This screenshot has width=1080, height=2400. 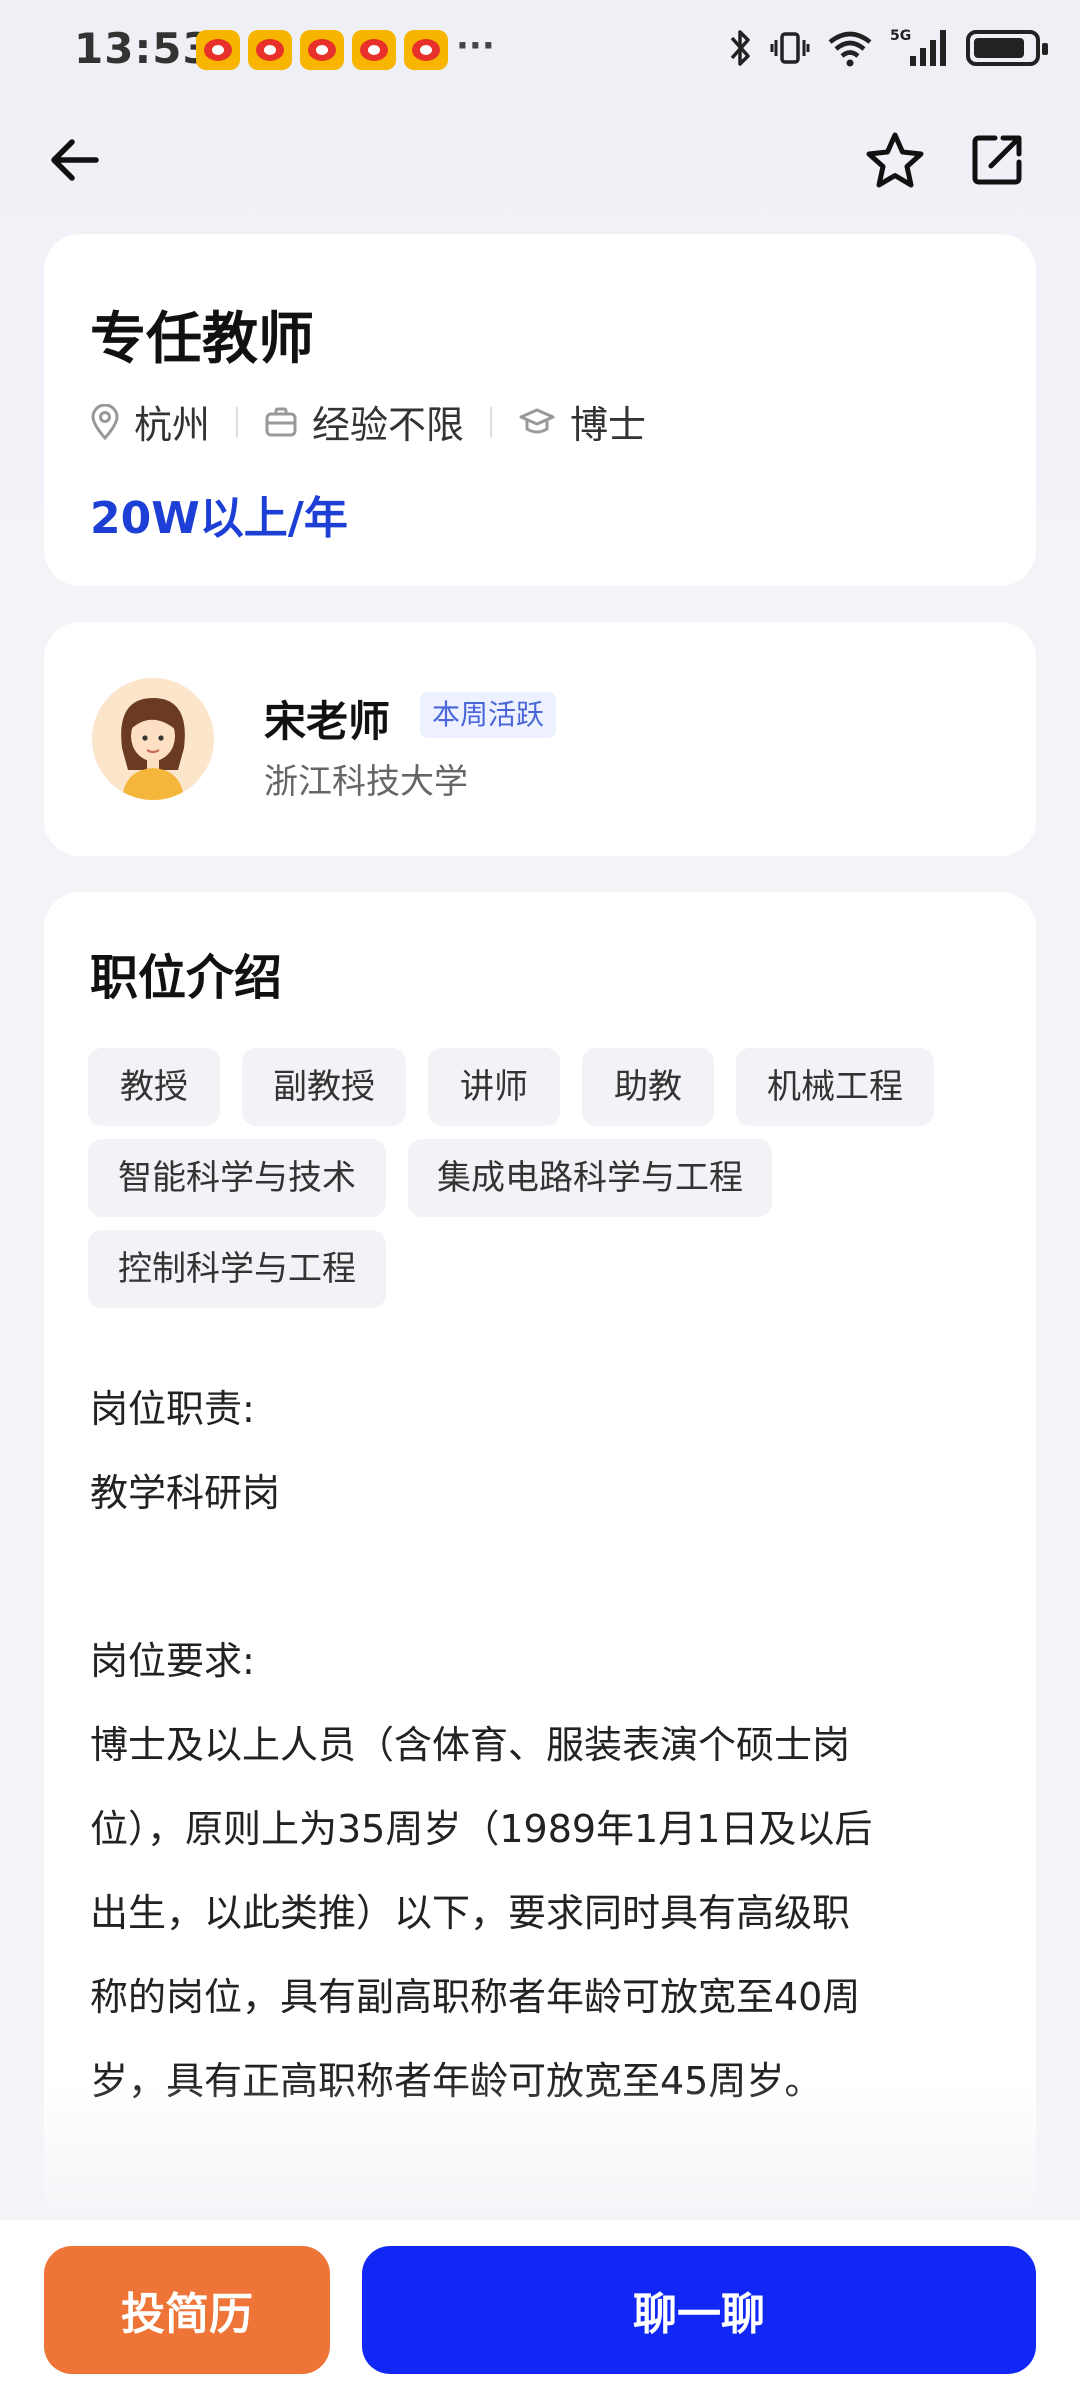 I want to click on briefcase-icon, so click(x=281, y=421).